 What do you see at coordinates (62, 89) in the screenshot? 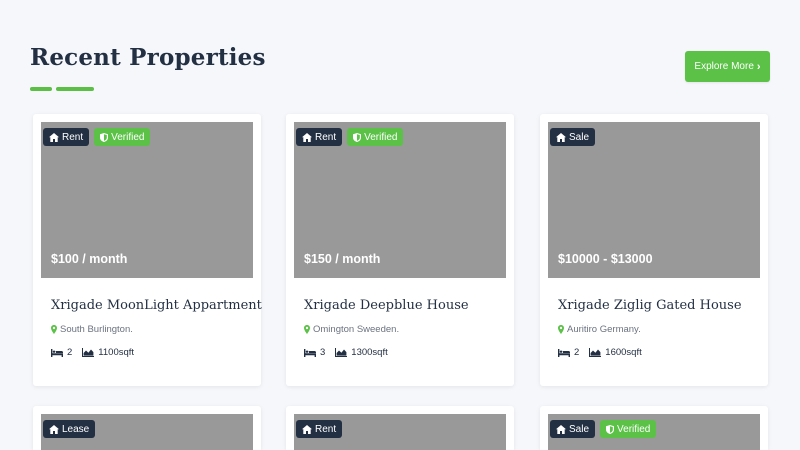
I see `title-underline` at bounding box center [62, 89].